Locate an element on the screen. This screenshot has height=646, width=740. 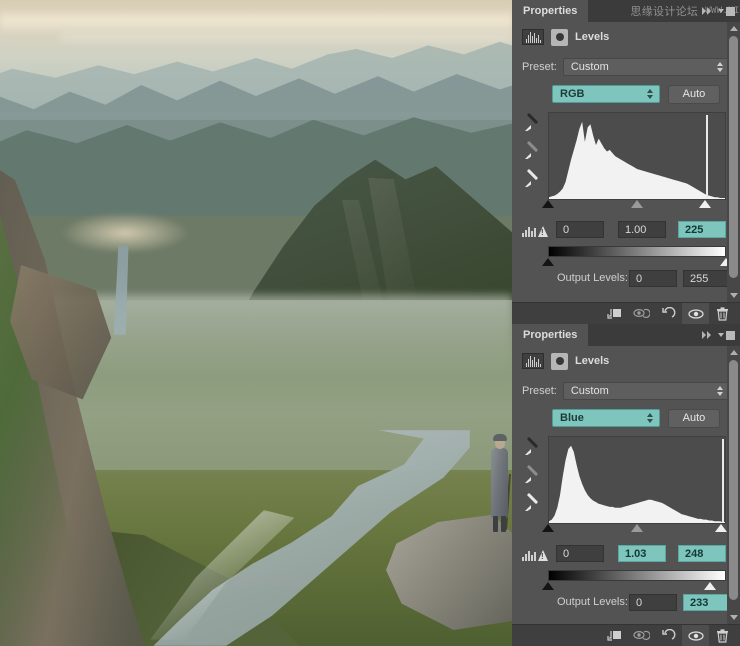
input-values-row-2: 0 1.03 248 is located at coordinates (626, 554).